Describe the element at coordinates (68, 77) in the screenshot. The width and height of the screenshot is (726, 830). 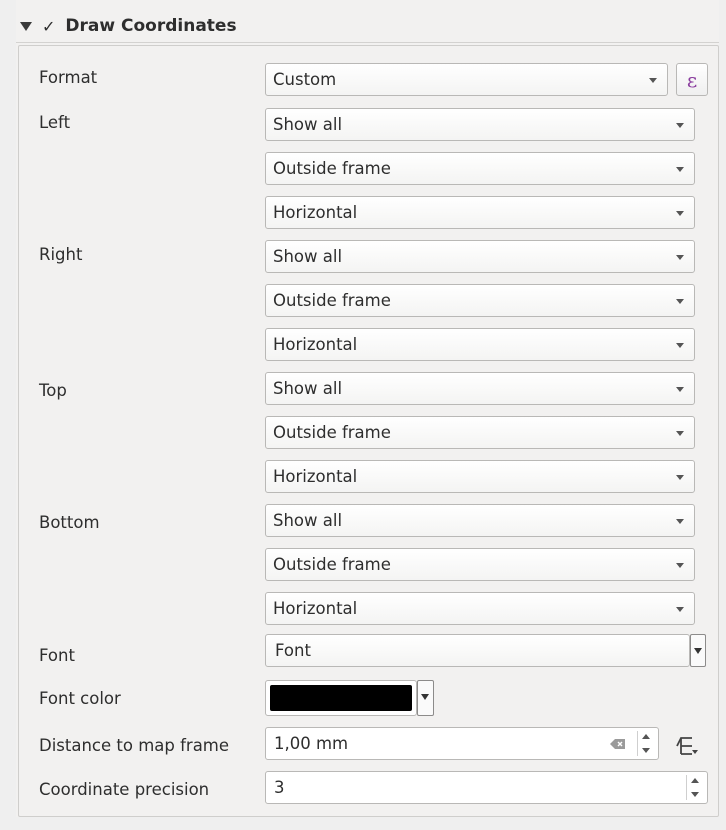
I see `label-format: Format` at that location.